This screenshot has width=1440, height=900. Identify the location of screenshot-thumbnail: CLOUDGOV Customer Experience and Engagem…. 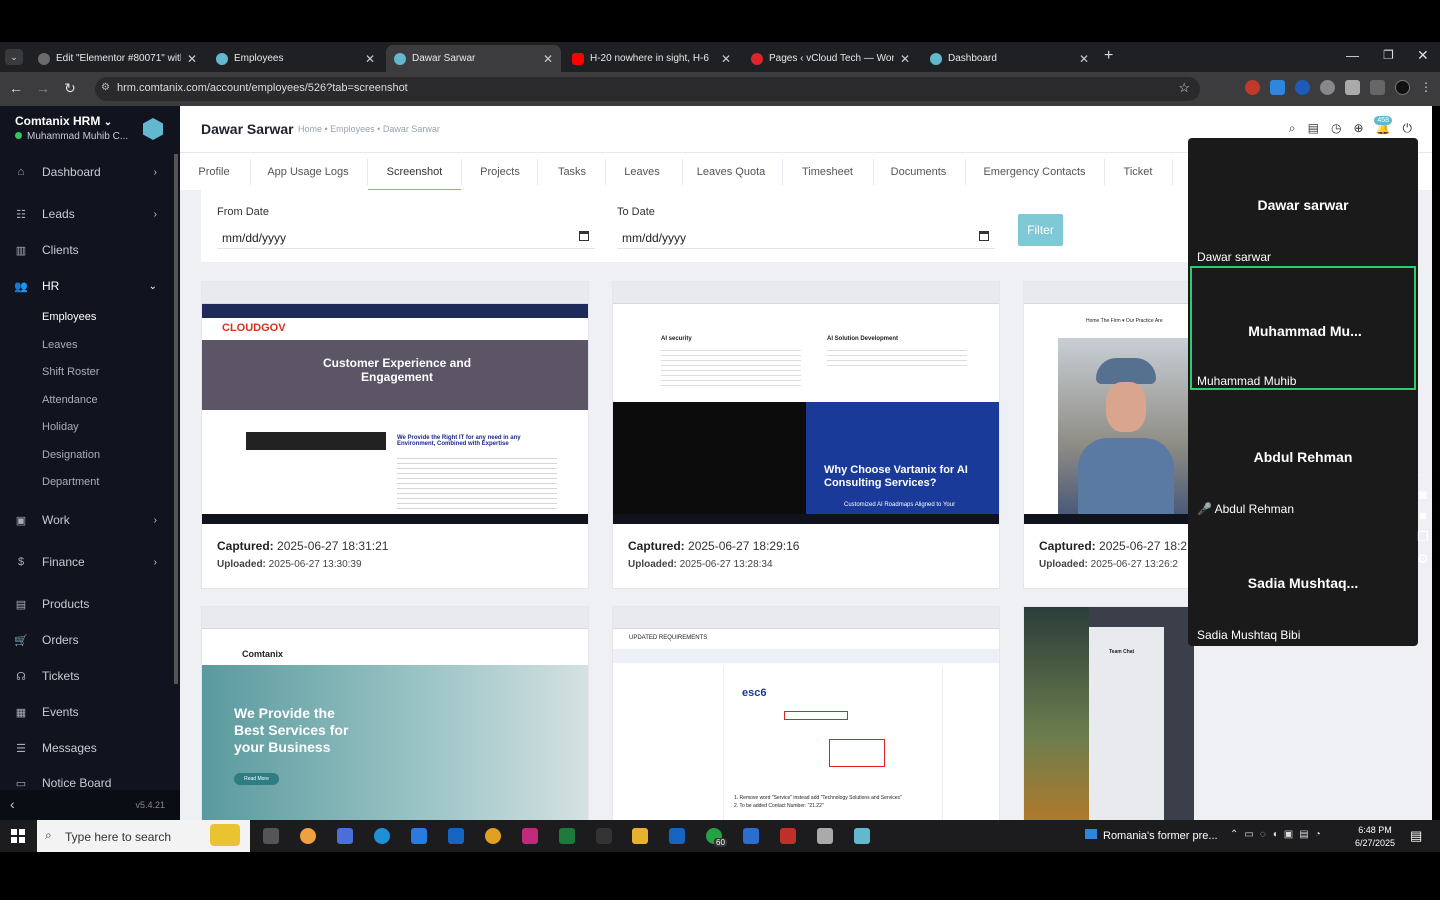
(395, 403).